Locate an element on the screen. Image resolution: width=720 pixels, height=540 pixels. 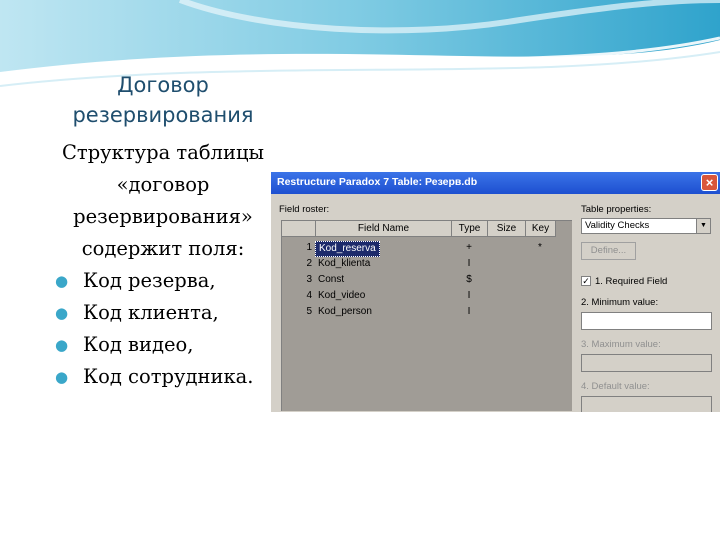
table-properties-label: Table properties: is located at coordinates (616, 209).